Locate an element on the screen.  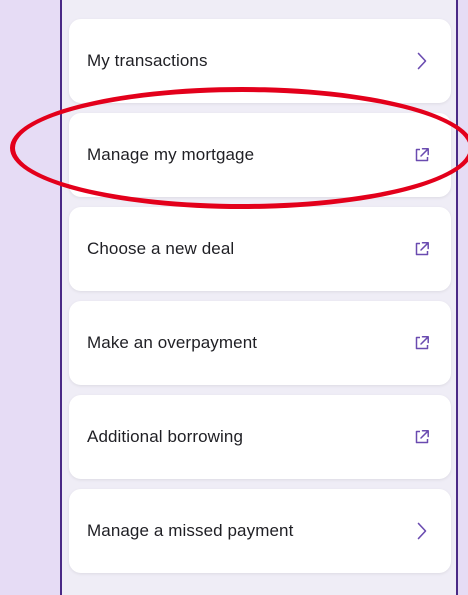
menu-item-my-transactions: My transactions is located at coordinates (260, 61).